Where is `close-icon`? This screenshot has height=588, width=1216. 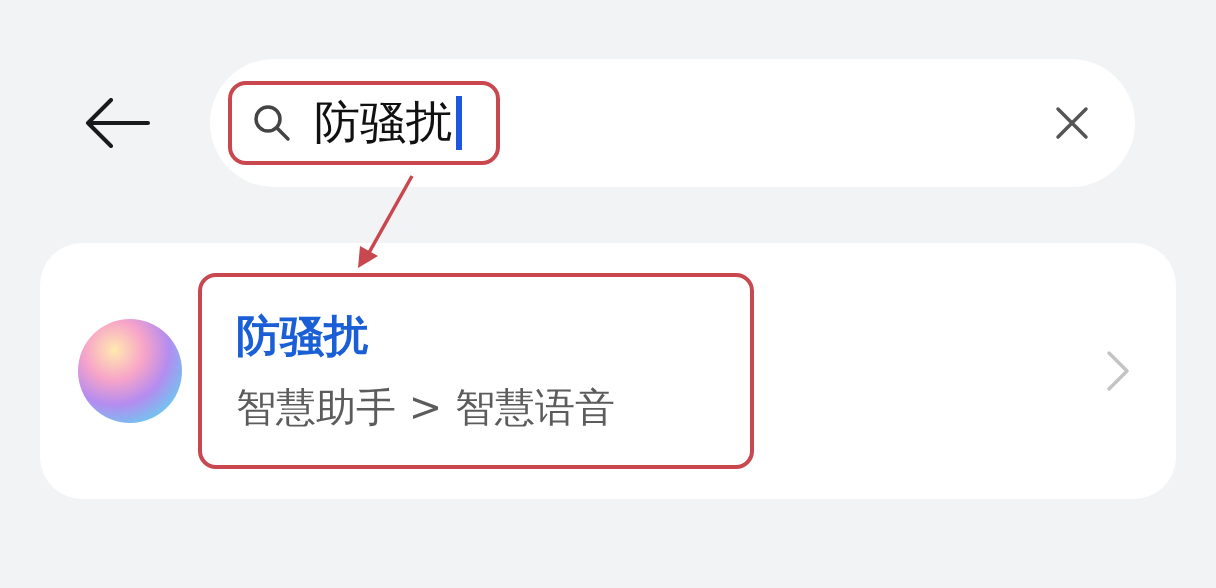 close-icon is located at coordinates (1072, 123).